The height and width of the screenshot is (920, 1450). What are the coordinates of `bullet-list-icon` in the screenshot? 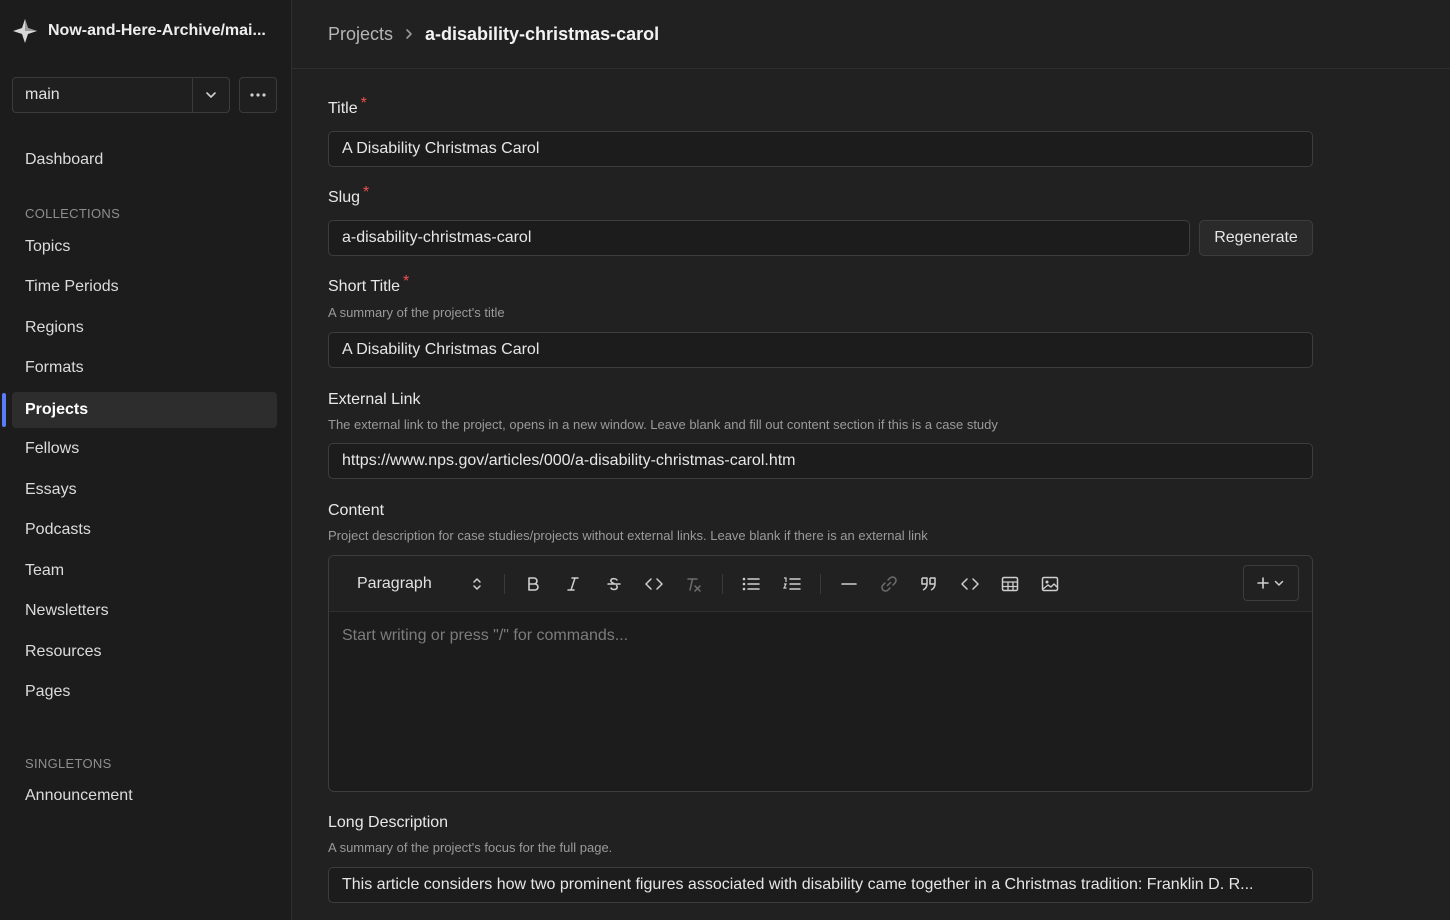 It's located at (751, 584).